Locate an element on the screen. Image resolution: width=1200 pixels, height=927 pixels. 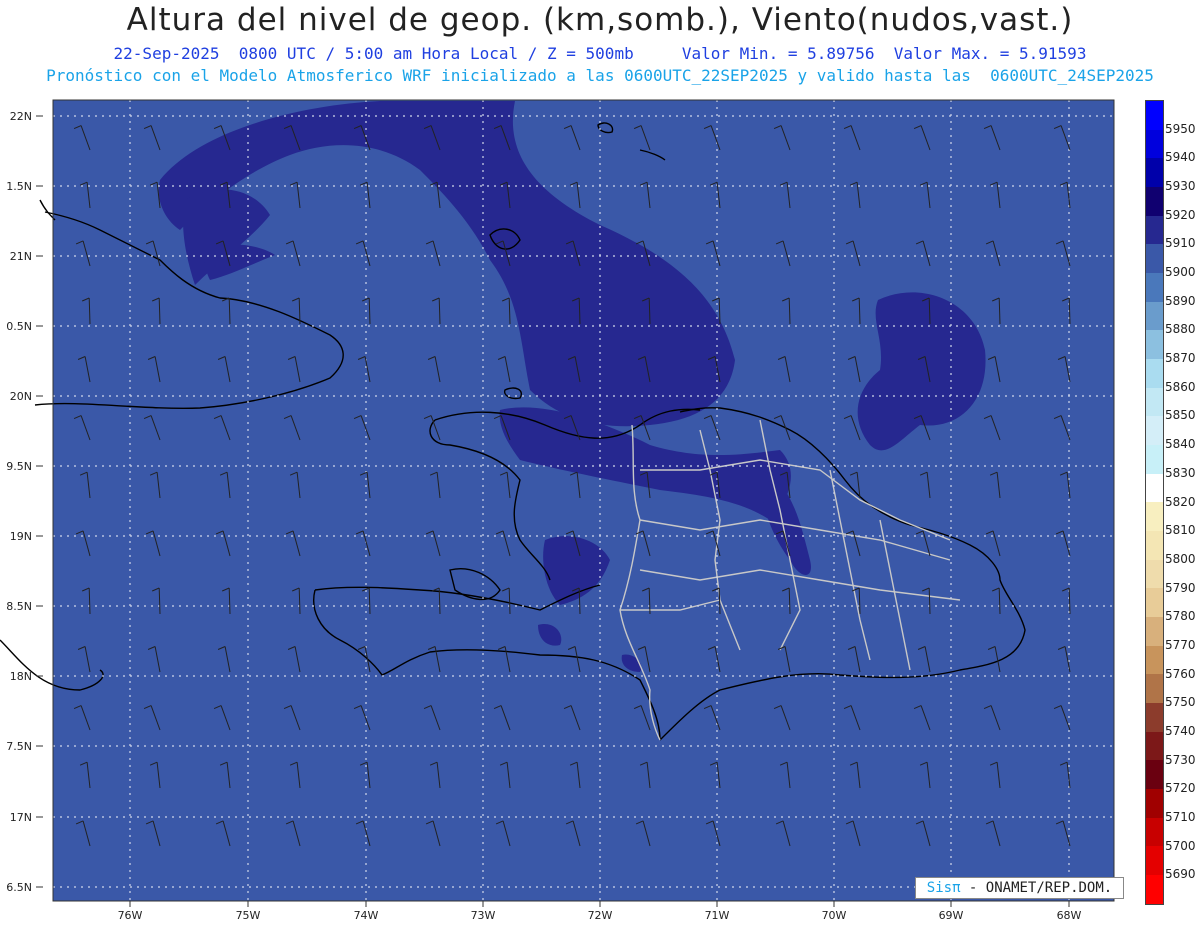
lat-label: 17N is located at coordinates (21, 817).